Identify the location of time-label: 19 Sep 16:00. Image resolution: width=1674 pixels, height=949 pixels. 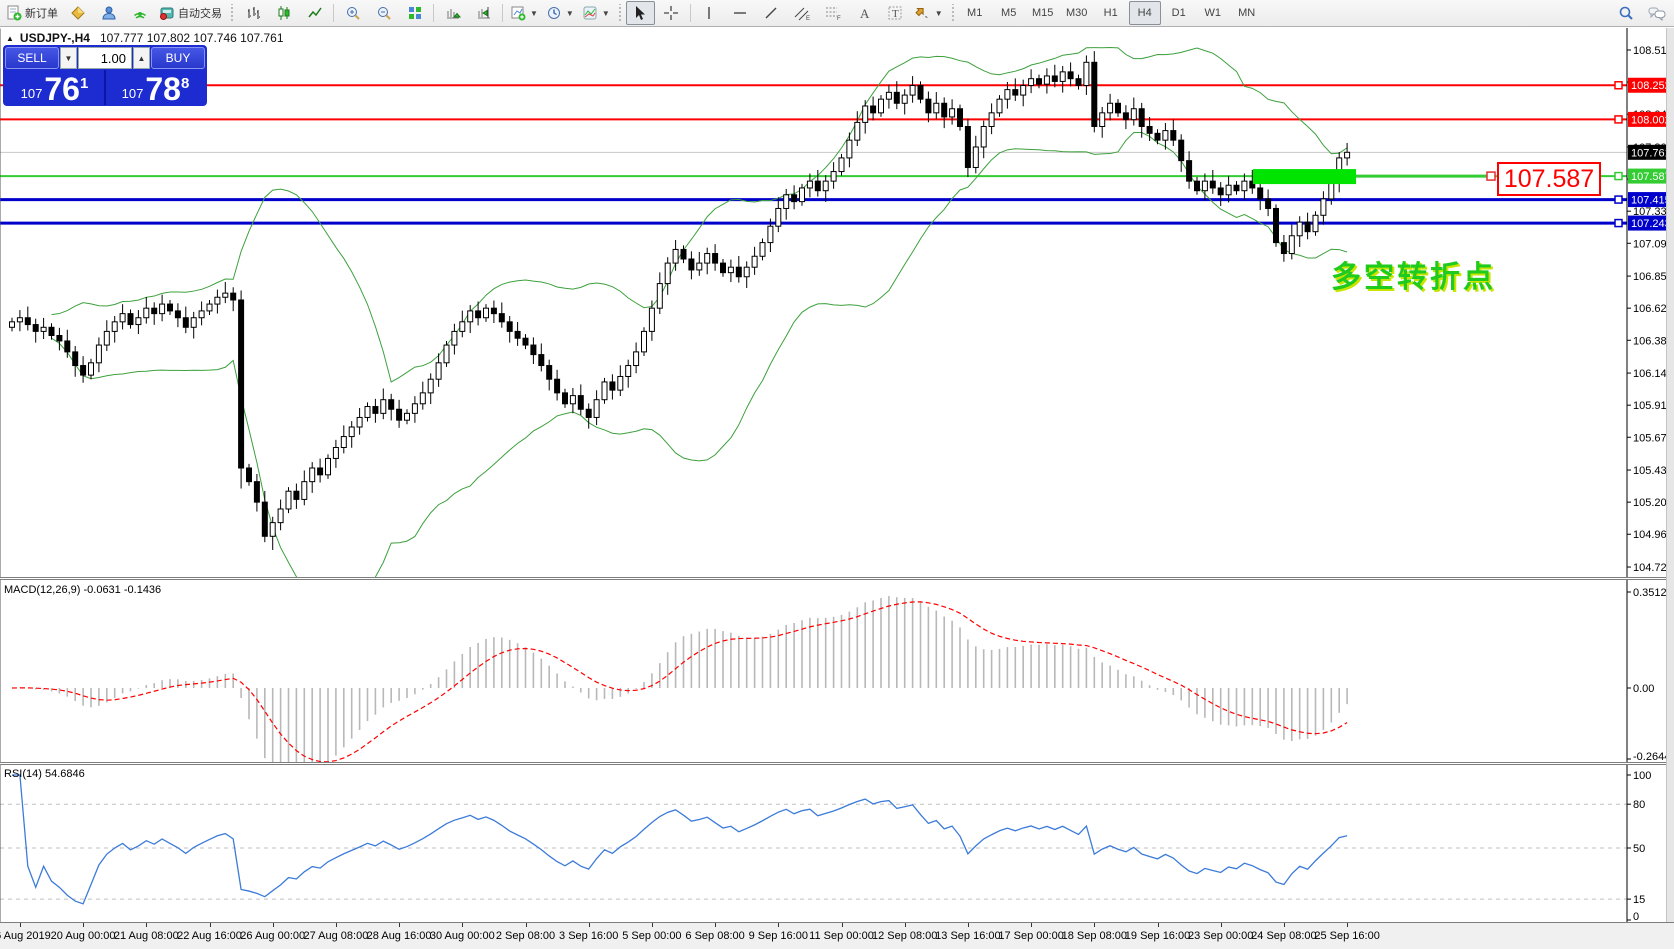
(1157, 936).